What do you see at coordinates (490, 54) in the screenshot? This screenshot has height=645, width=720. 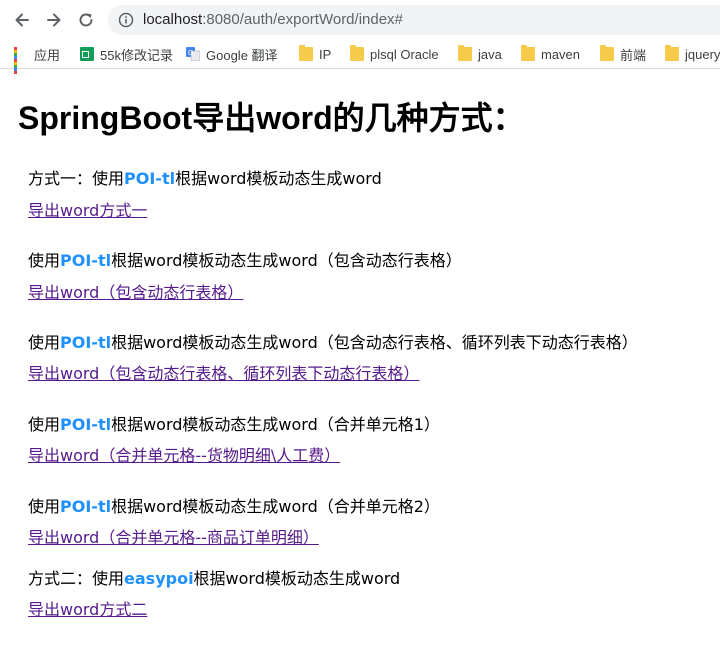 I see `bookmark-label: java` at bounding box center [490, 54].